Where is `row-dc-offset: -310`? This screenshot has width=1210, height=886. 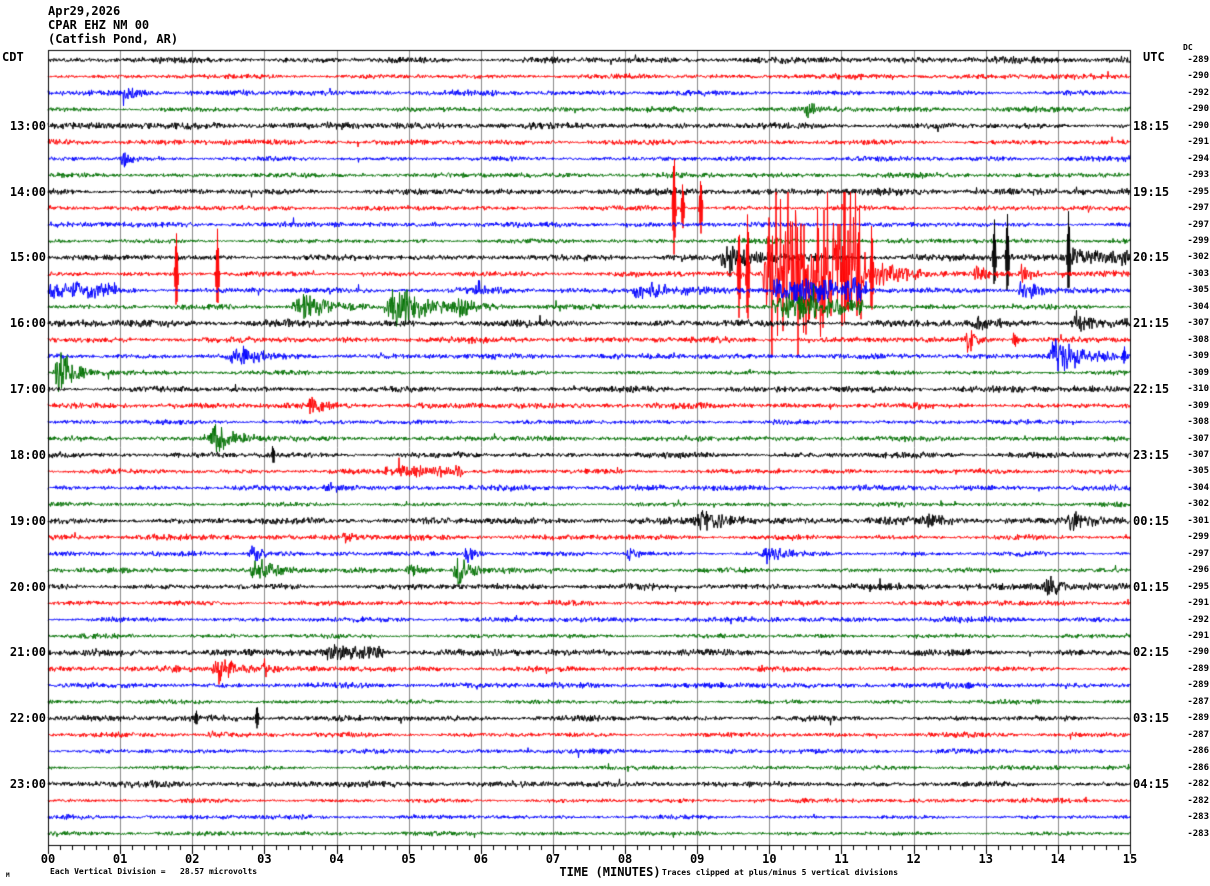 row-dc-offset: -310 is located at coordinates (1198, 389).